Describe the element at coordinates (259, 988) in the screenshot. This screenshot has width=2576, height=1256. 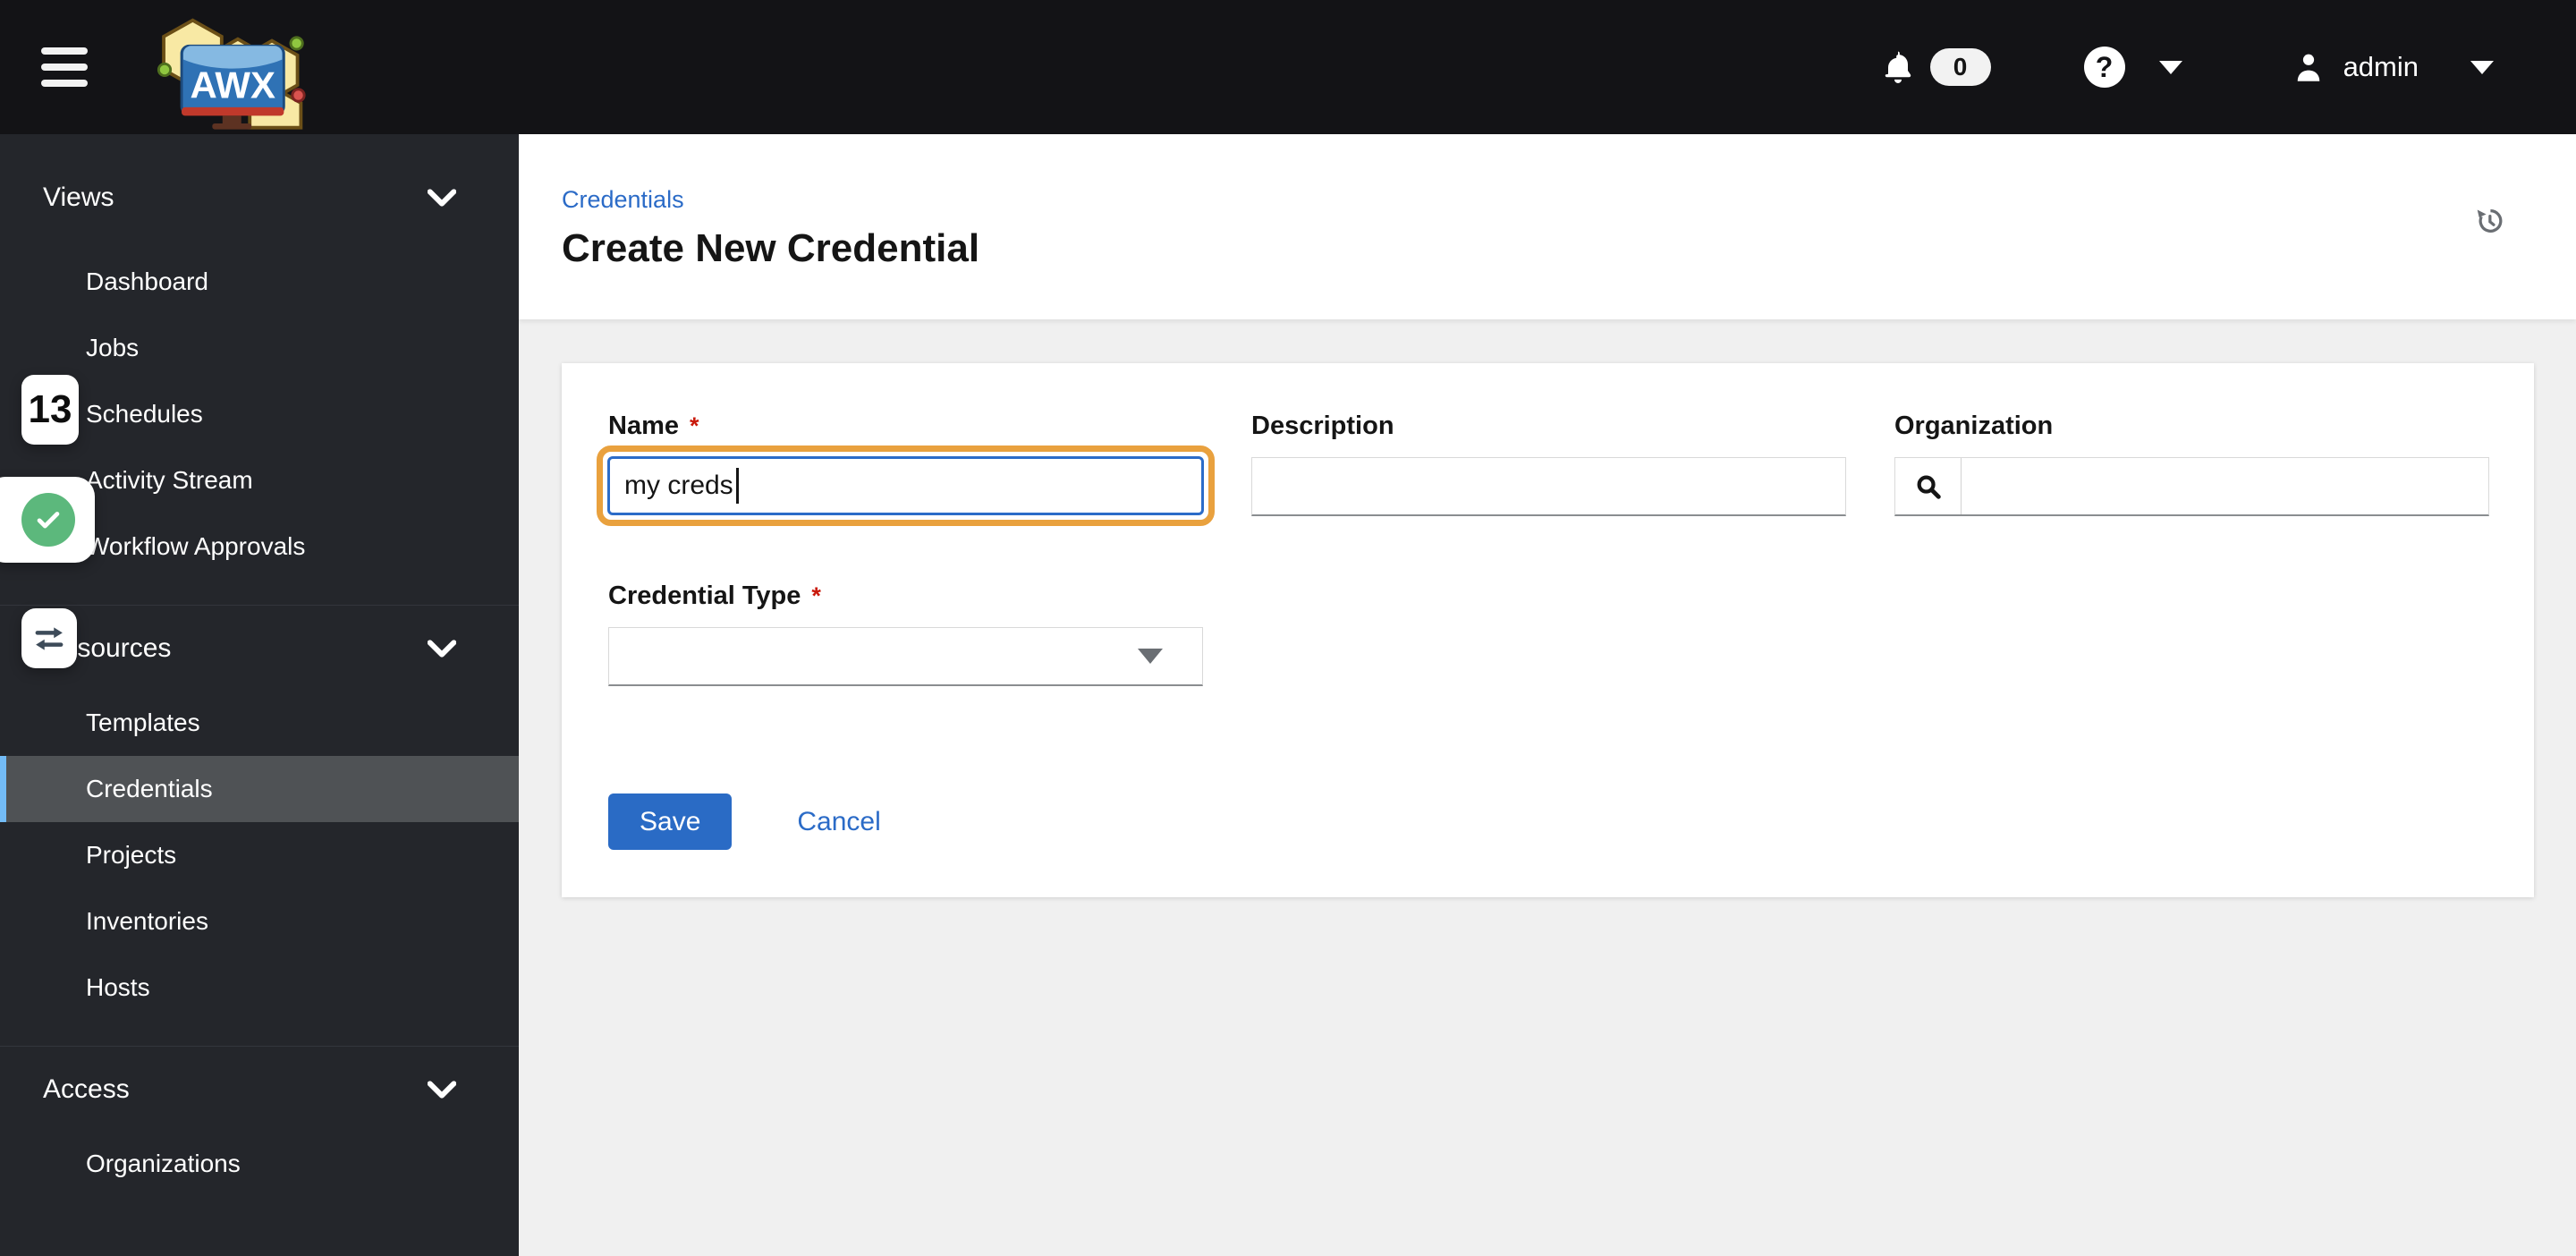
I see `sidebar-item-hosts: Hosts` at that location.